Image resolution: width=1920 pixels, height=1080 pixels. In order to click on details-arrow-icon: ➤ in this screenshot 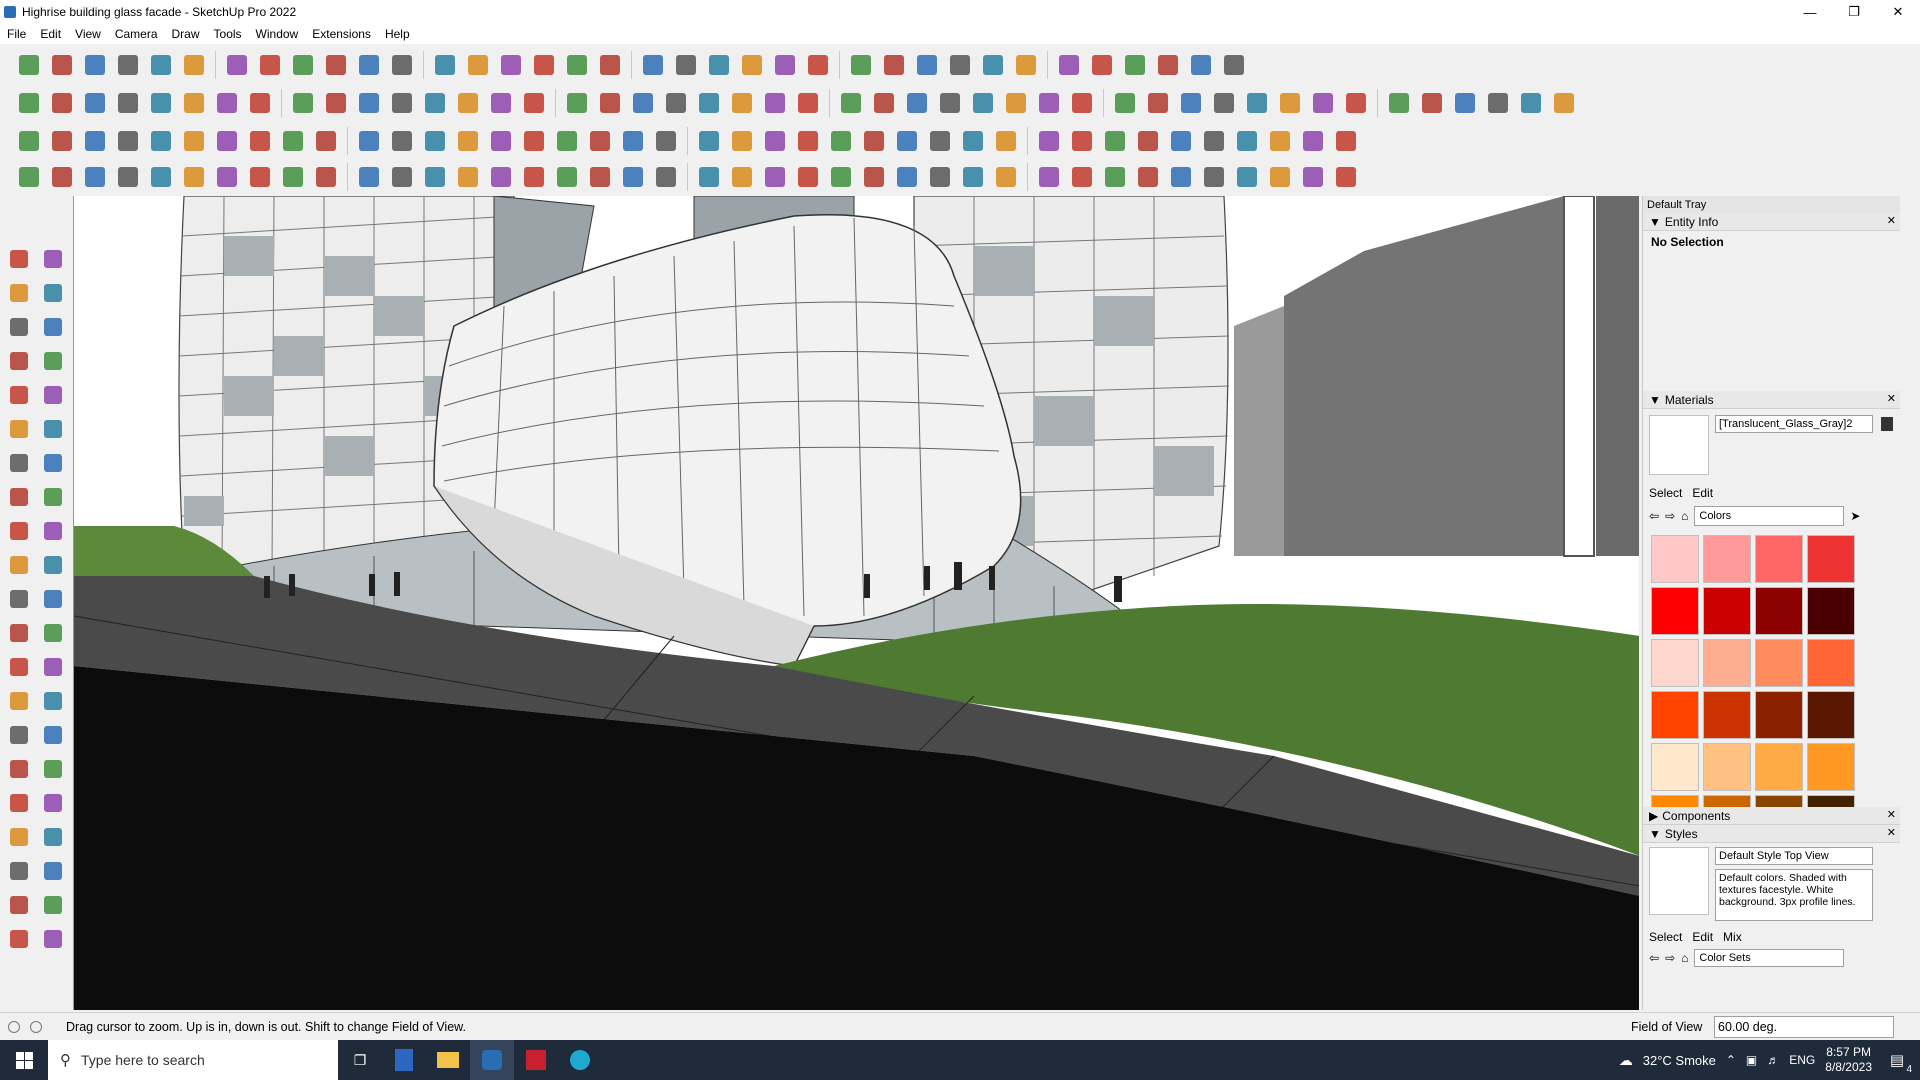, I will do `click(1855, 516)`.